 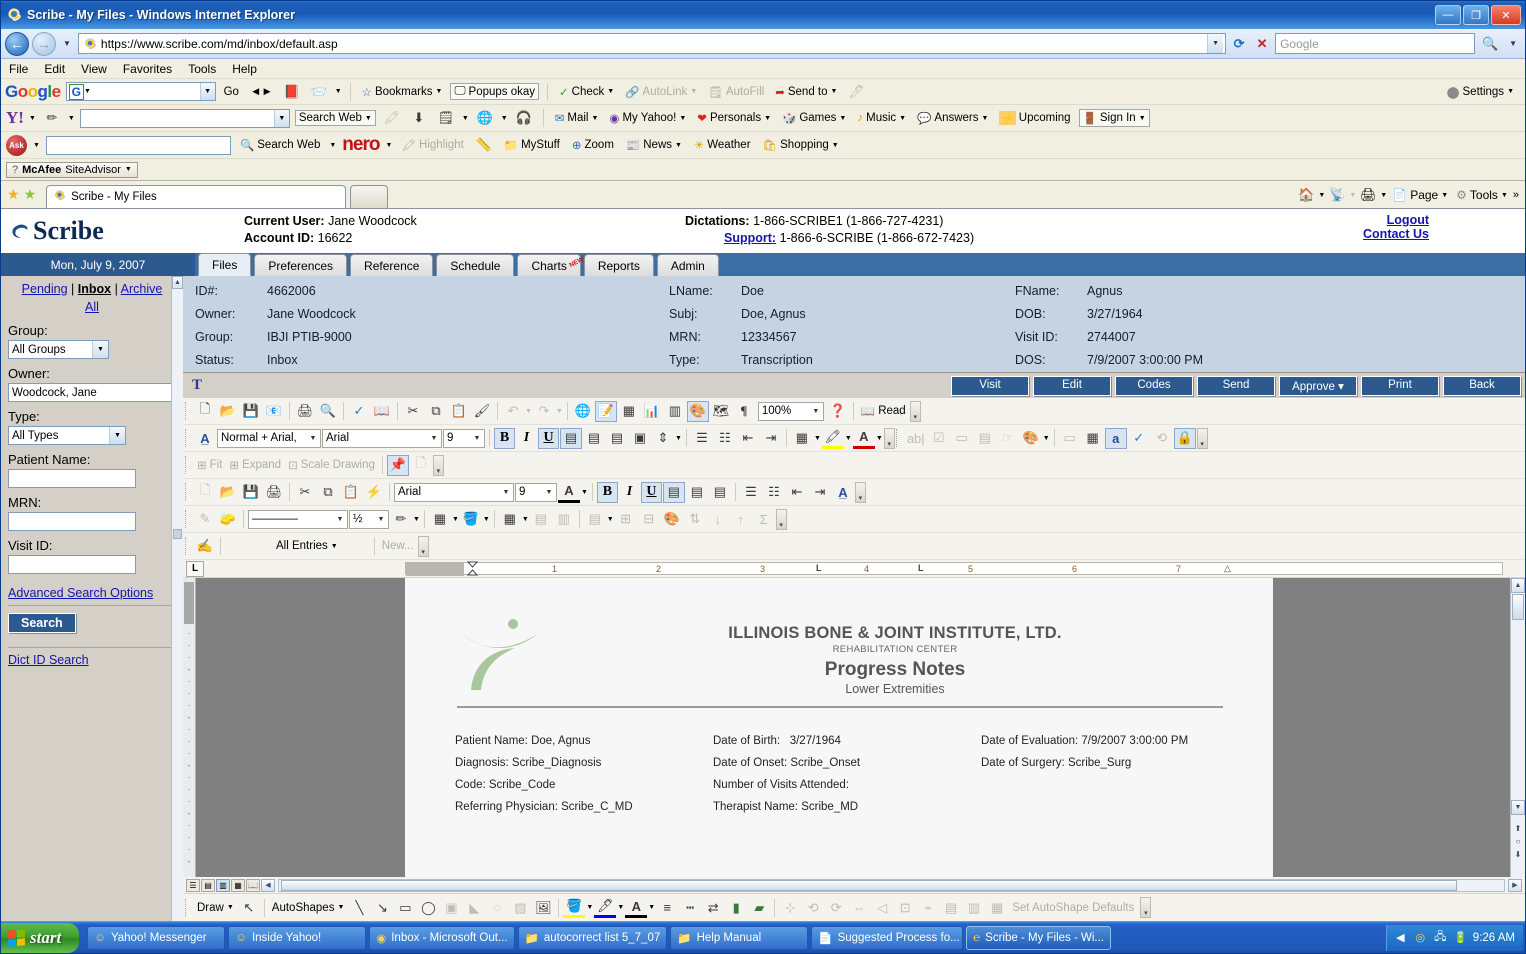 What do you see at coordinates (147, 69) in the screenshot?
I see `menu-item-favorites: Favorites` at bounding box center [147, 69].